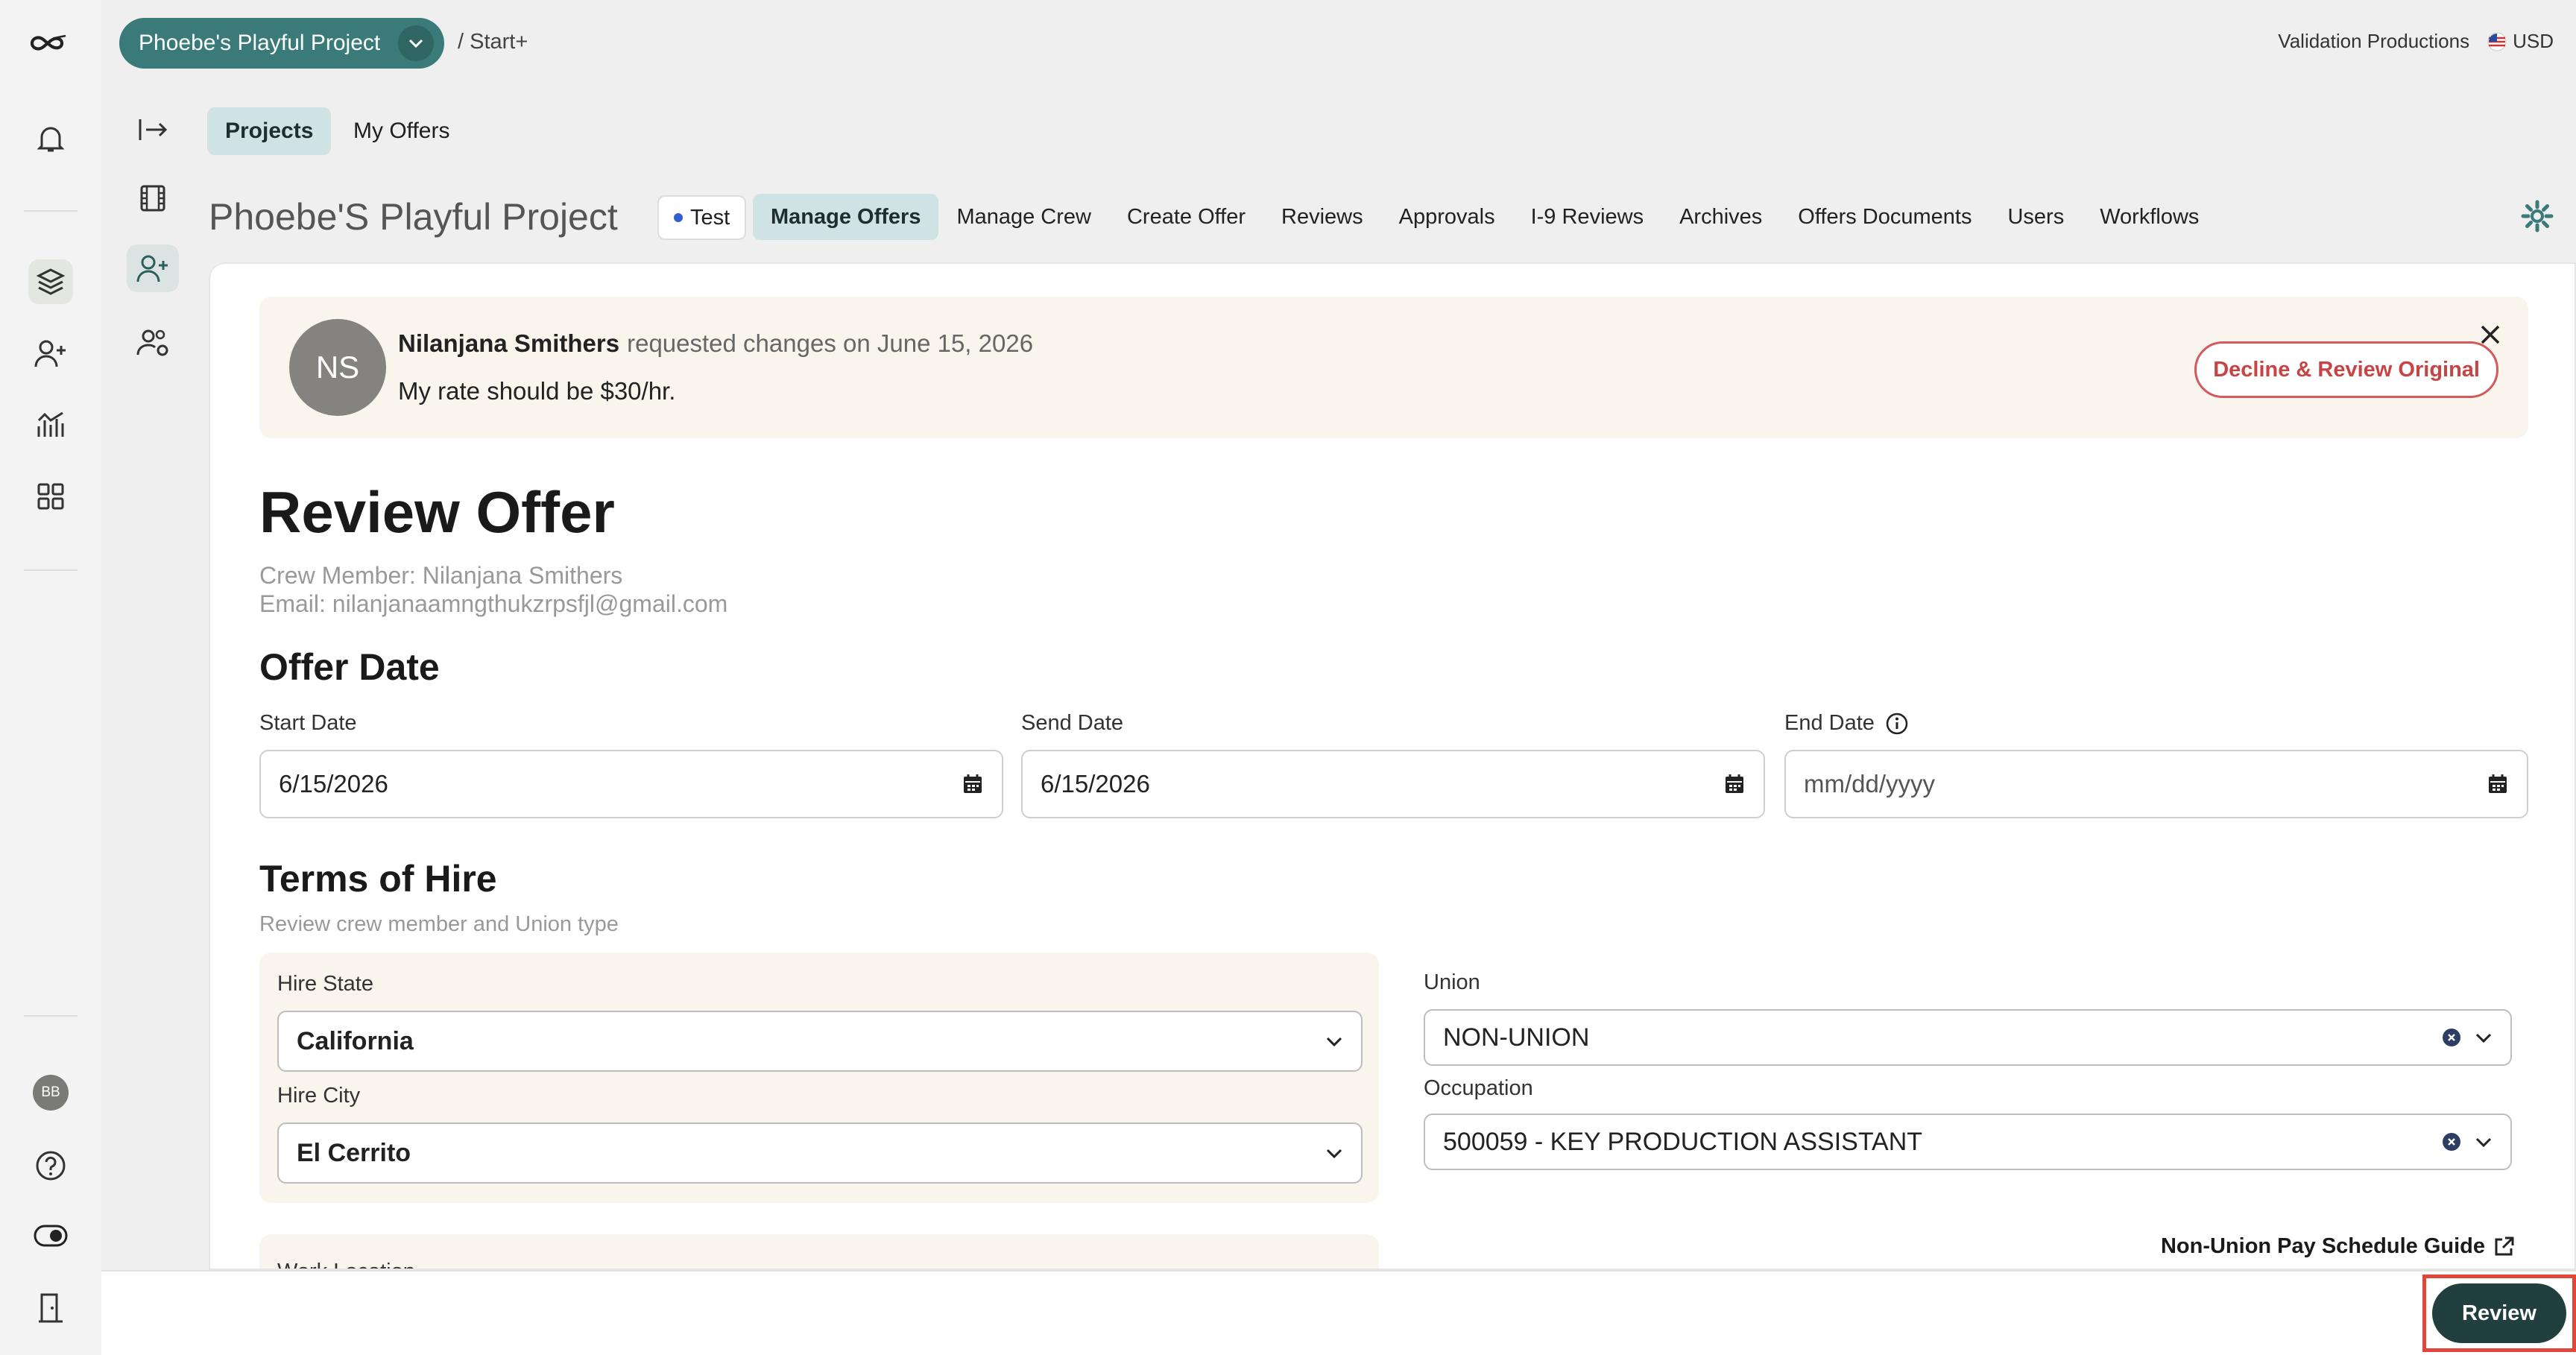 This screenshot has height=1355, width=2576. Describe the element at coordinates (2490, 335) in the screenshot. I see `close-icon` at that location.